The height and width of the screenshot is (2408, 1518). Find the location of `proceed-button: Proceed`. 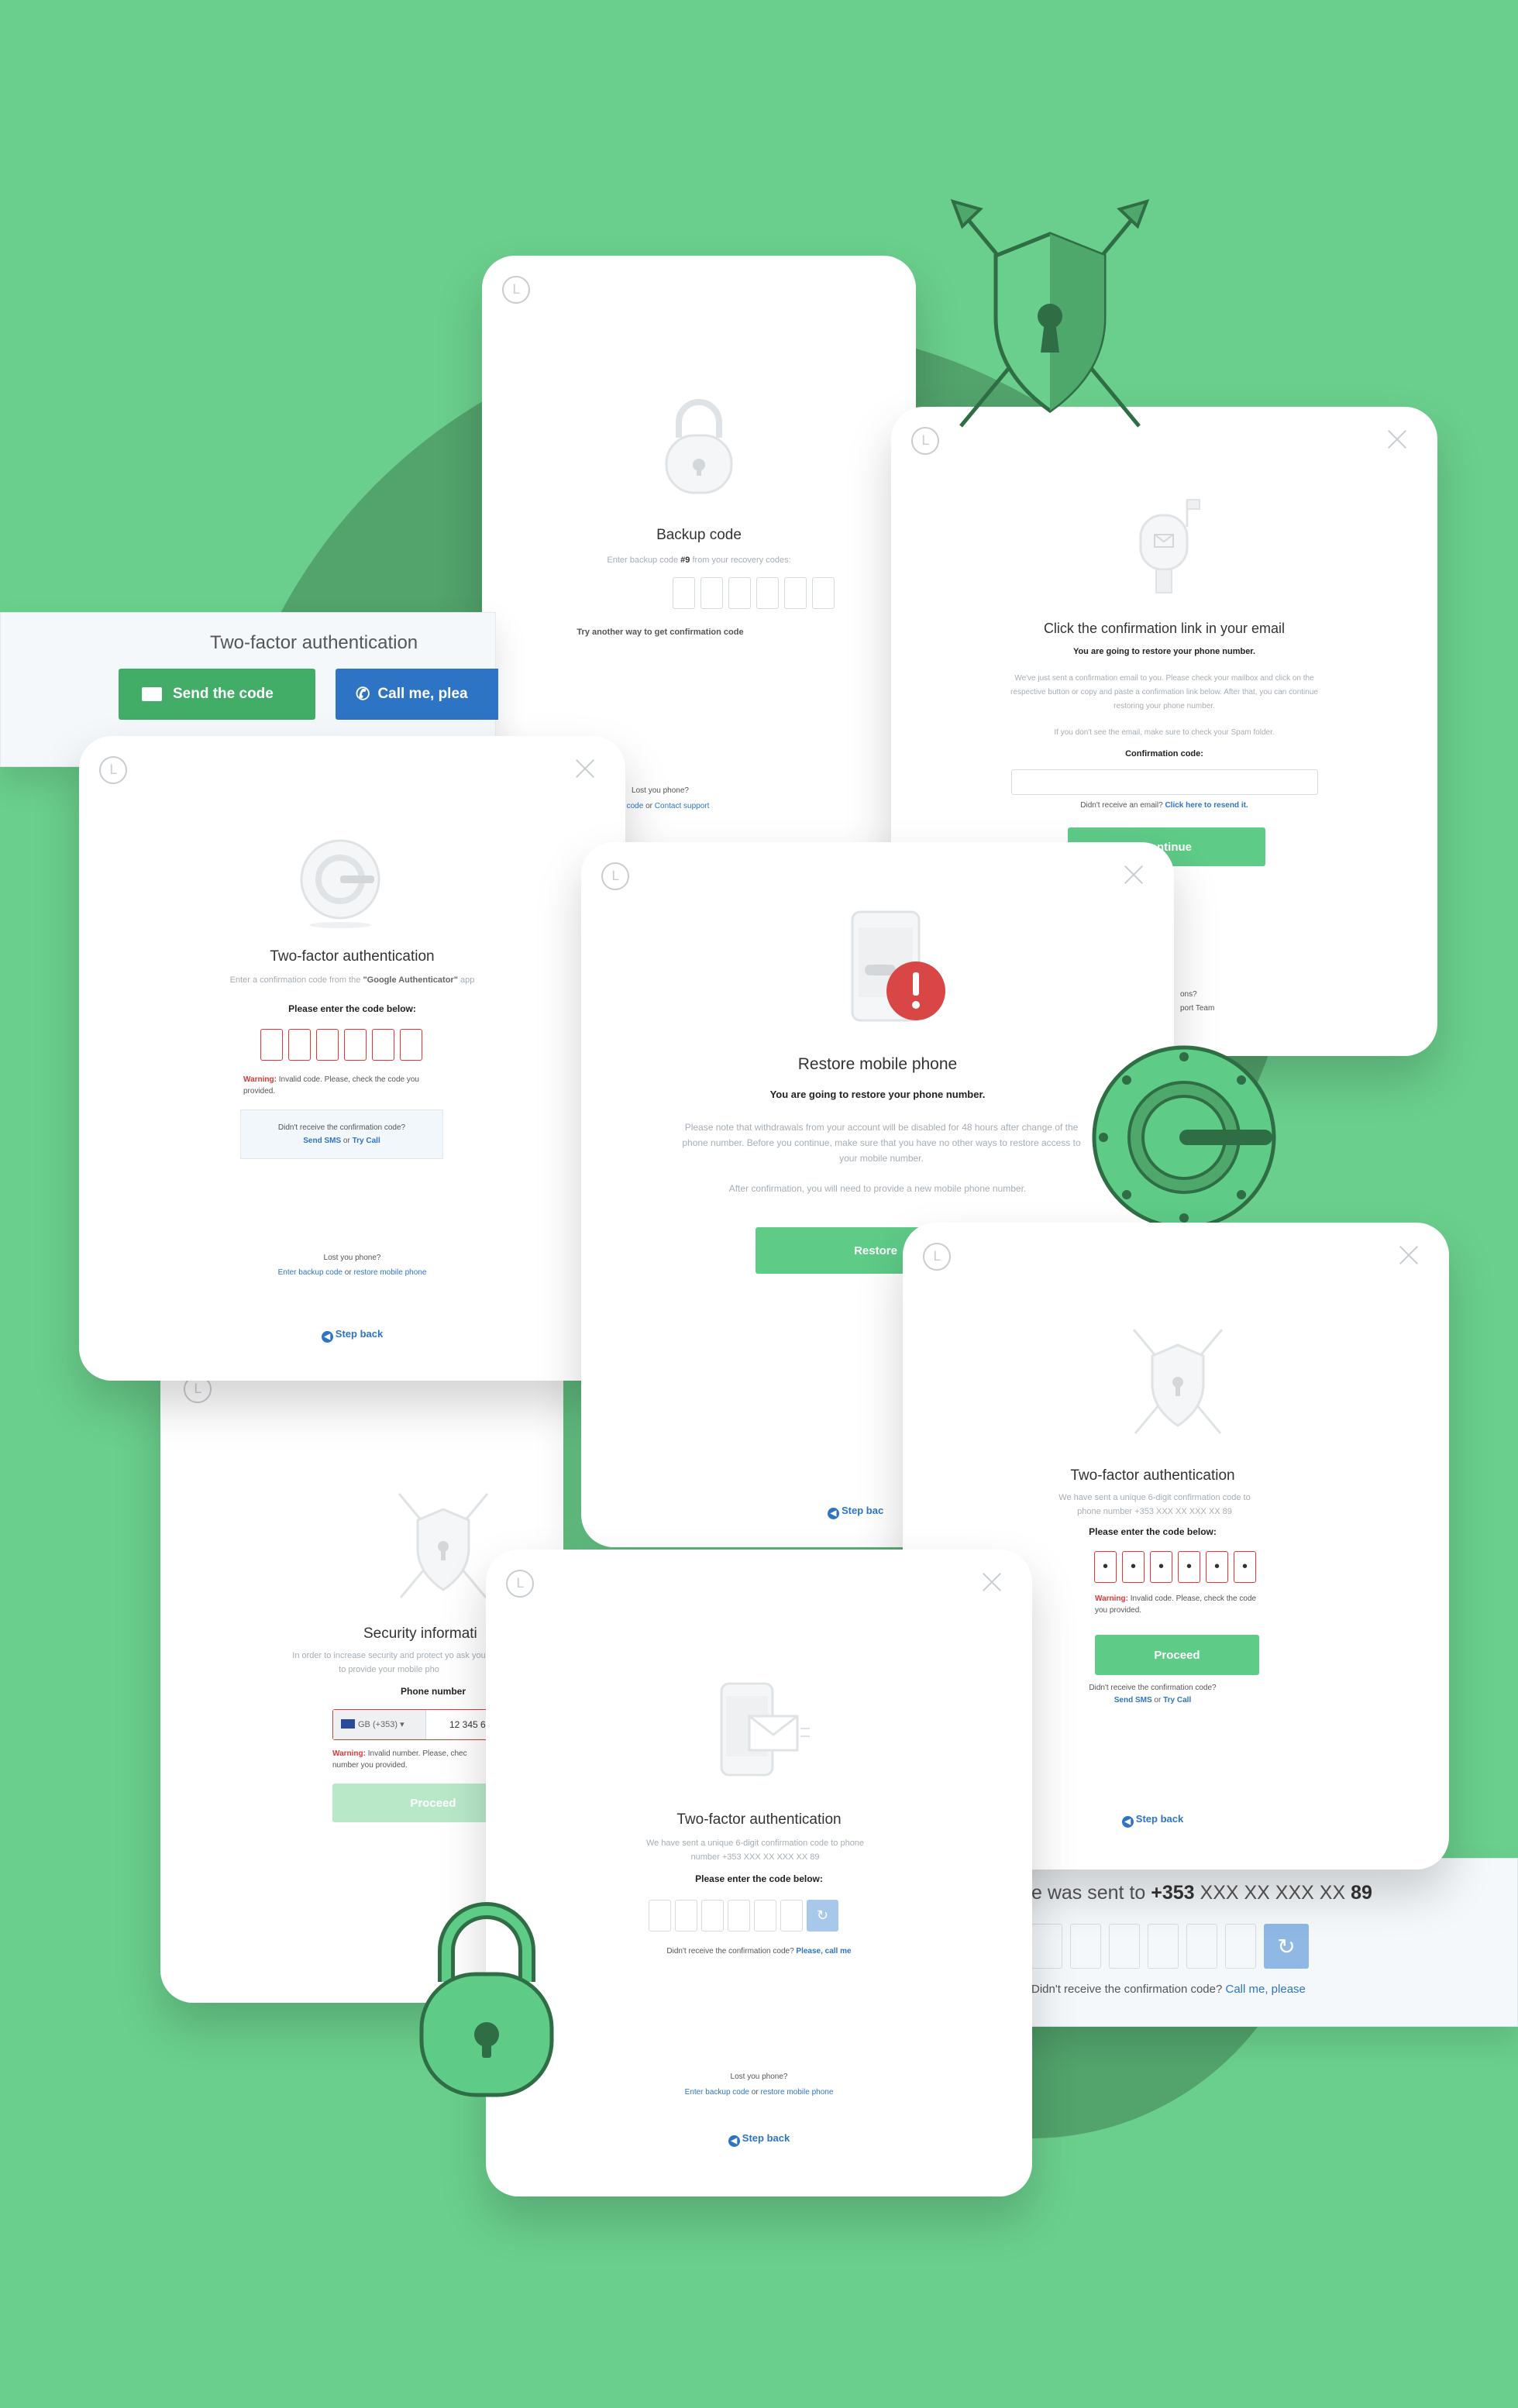

proceed-button: Proceed is located at coordinates (1177, 1655).